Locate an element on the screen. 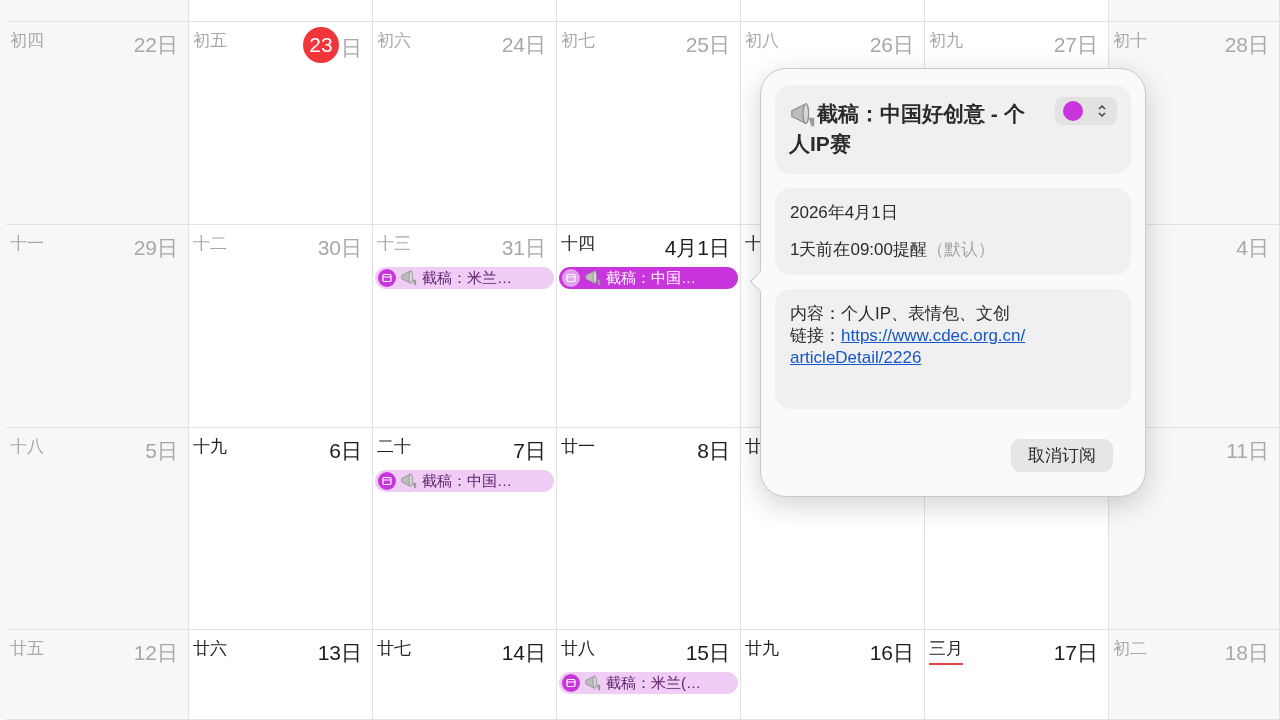  lunar-date: 廿八 is located at coordinates (578, 649).